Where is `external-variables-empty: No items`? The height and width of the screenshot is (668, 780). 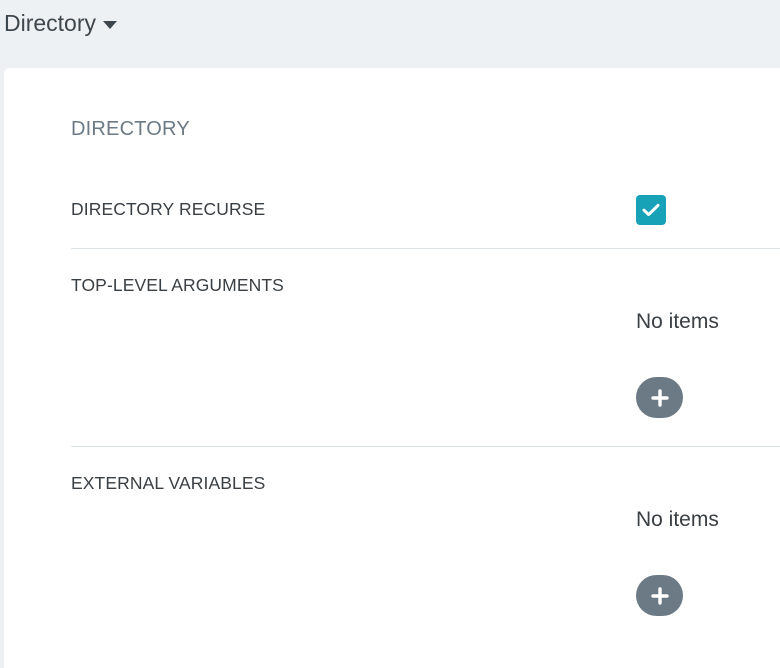 external-variables-empty: No items is located at coordinates (677, 519).